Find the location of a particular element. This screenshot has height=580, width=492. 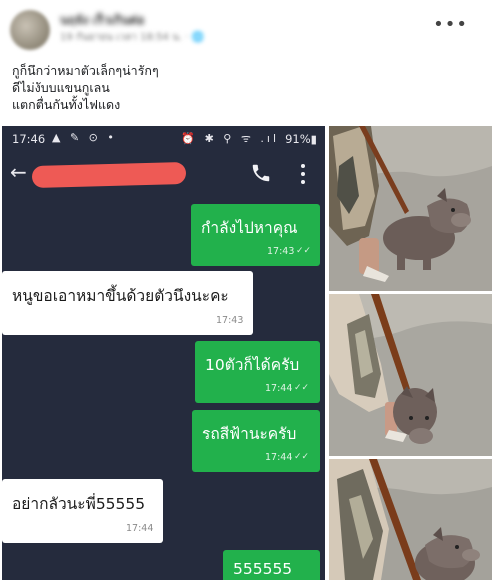

redacted-contact-name is located at coordinates (109, 175).